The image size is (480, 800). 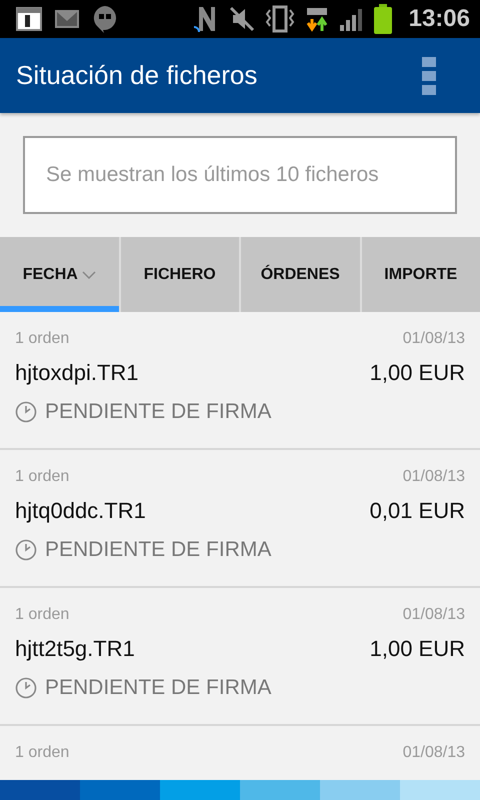 What do you see at coordinates (75, 649) in the screenshot?
I see `file-name: hjtt2t5g.TR1` at bounding box center [75, 649].